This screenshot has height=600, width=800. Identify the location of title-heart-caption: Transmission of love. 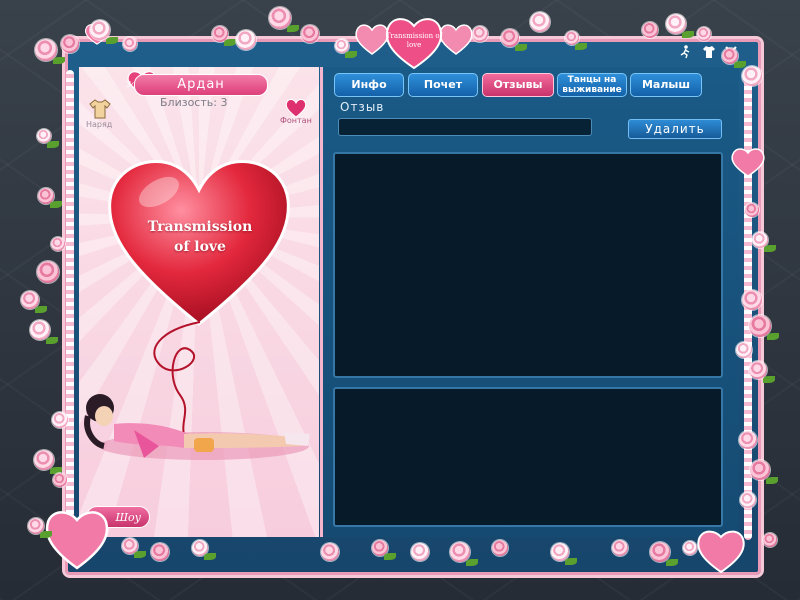
(414, 40).